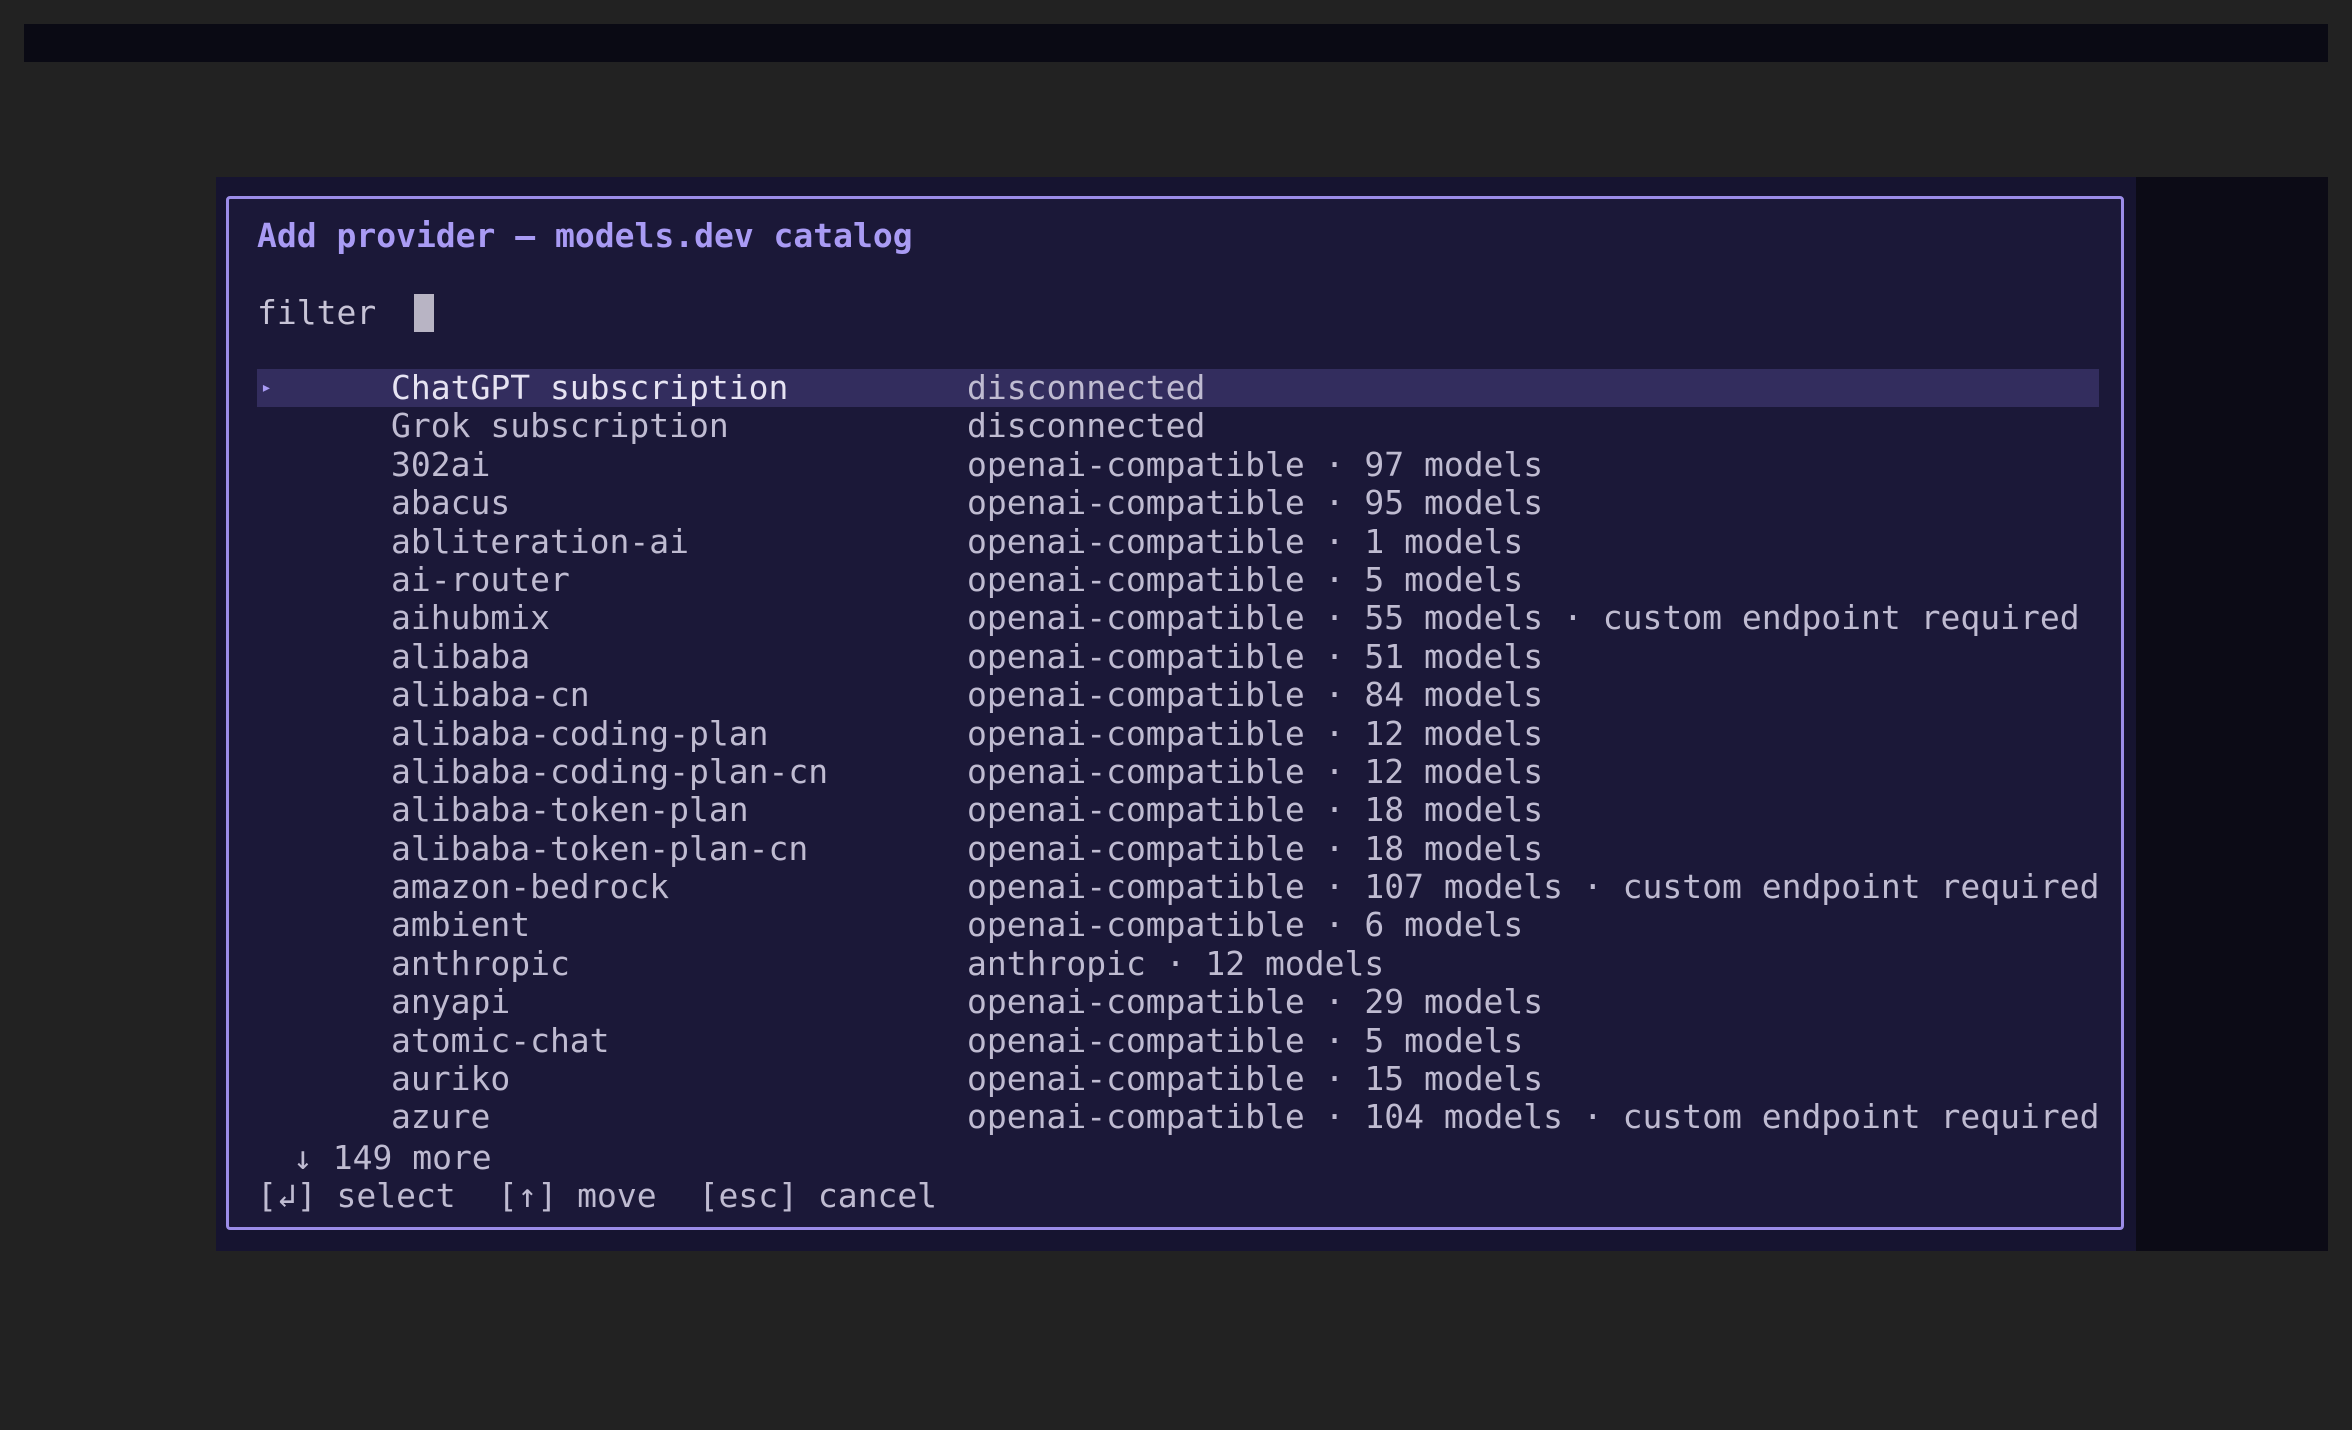 This screenshot has height=1430, width=2352. I want to click on provider-name: ChatGPT subscription, so click(590, 387).